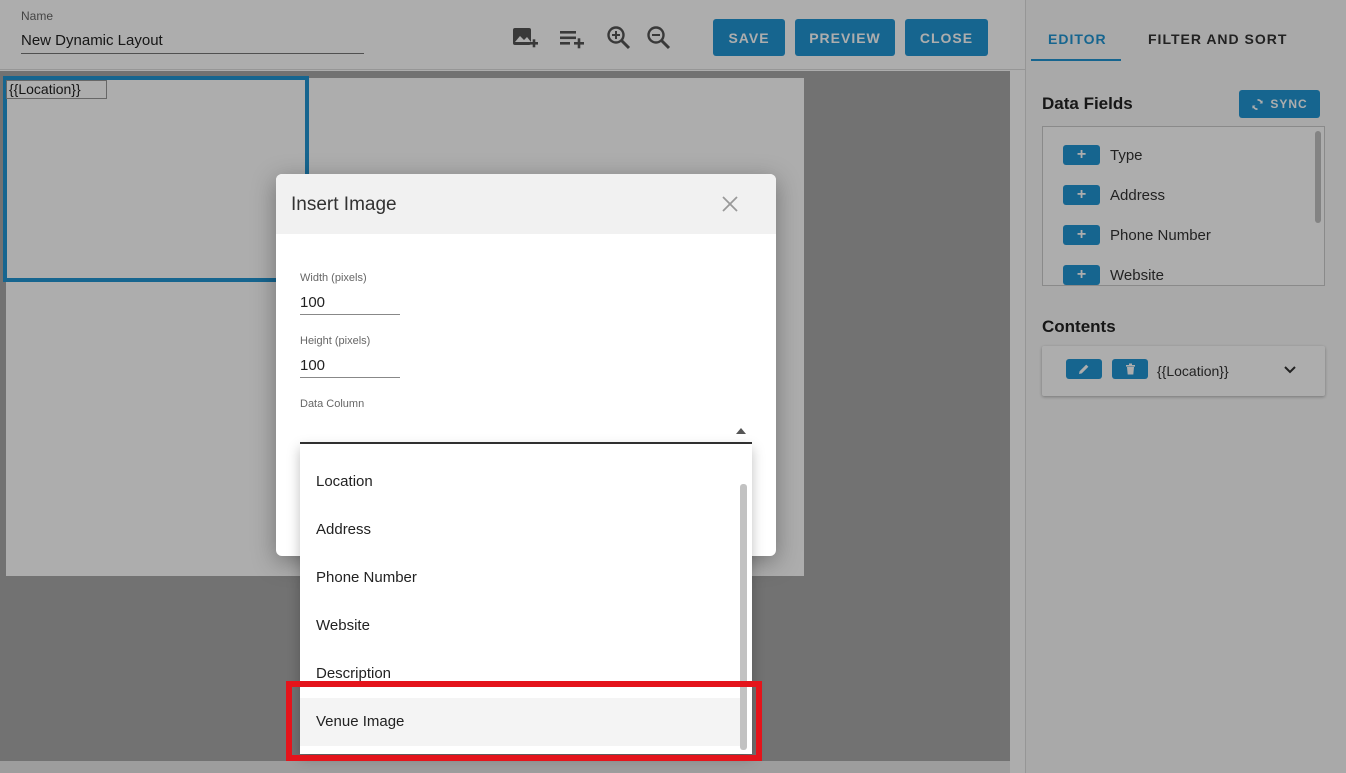 This screenshot has height=773, width=1346. Describe the element at coordinates (520, 674) in the screenshot. I see `option-description: Description` at that location.